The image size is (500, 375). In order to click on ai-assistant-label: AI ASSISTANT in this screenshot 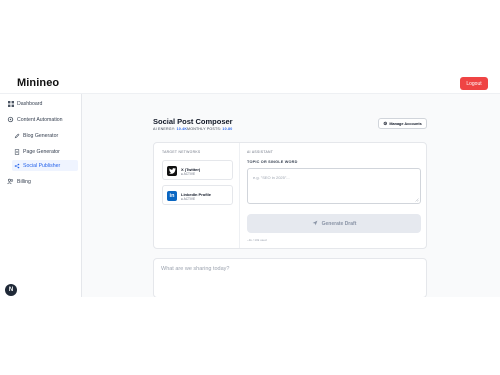, I will do `click(260, 152)`.